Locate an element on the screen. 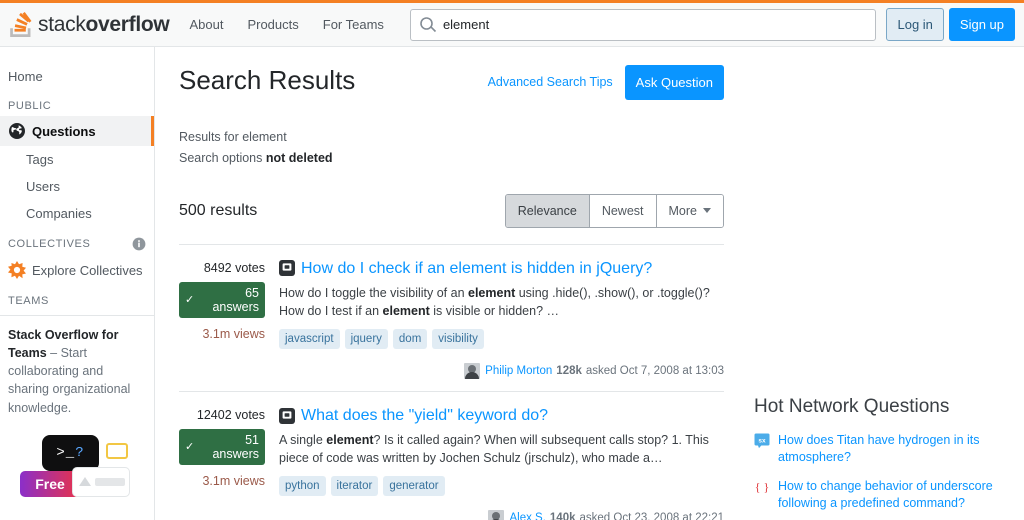  sidebar-item-label: Explore Collectives is located at coordinates (87, 270).